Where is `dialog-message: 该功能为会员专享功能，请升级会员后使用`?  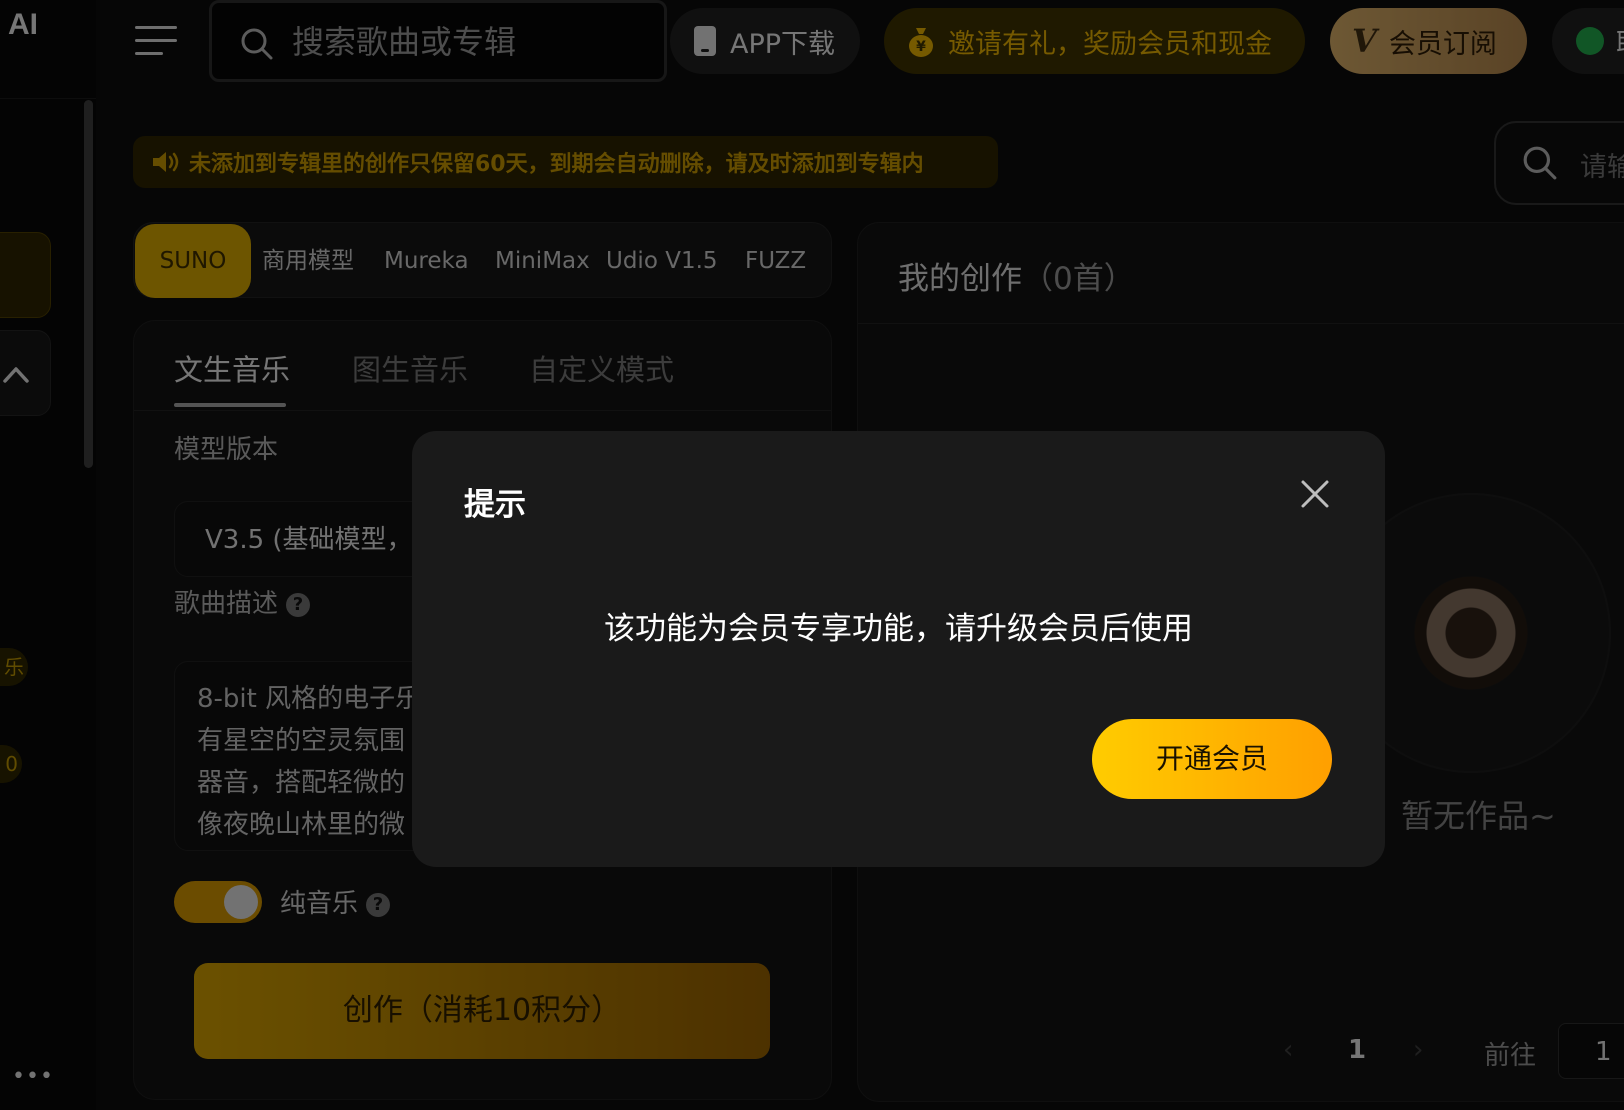
dialog-message: 该功能为会员专享功能，请升级会员后使用 is located at coordinates (898, 629).